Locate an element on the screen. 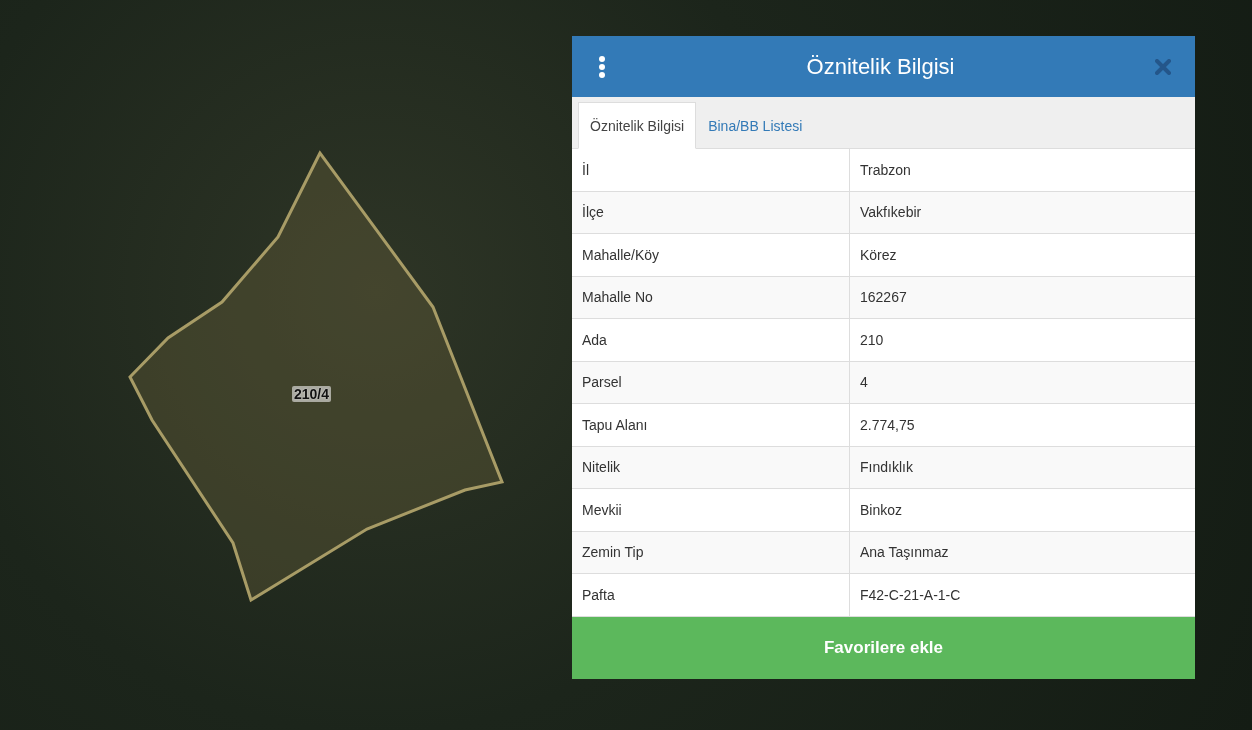 The image size is (1252, 730). attribute-value-cell: Vakfıkebir is located at coordinates (1022, 212).